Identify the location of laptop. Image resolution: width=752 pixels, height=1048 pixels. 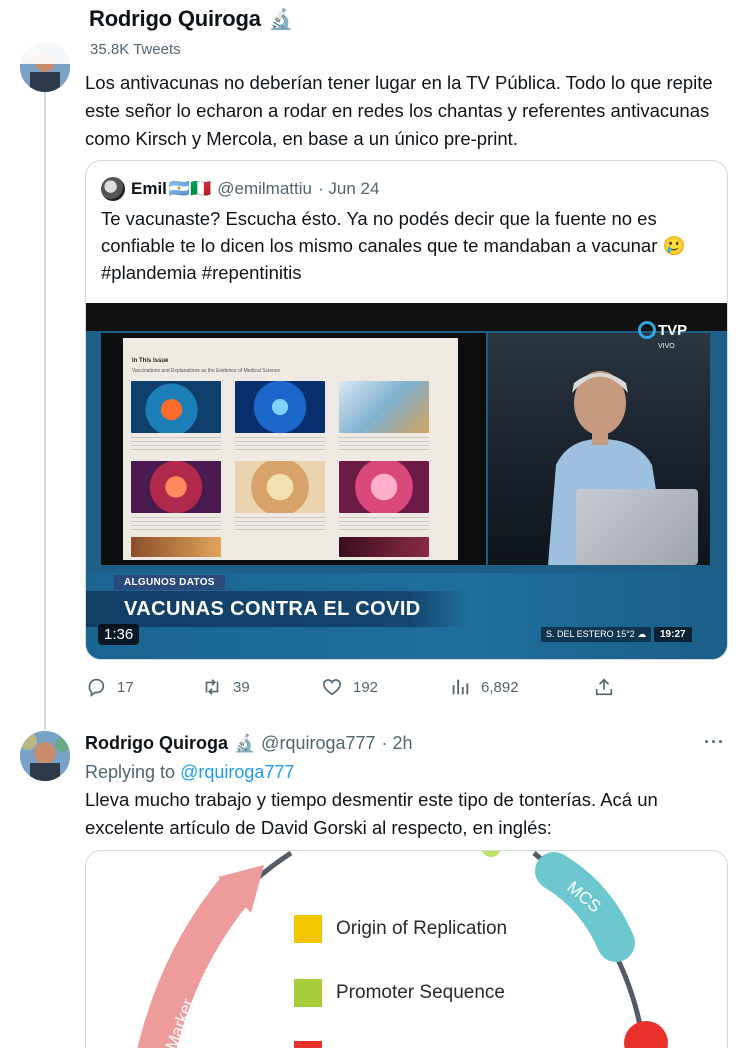
(637, 527).